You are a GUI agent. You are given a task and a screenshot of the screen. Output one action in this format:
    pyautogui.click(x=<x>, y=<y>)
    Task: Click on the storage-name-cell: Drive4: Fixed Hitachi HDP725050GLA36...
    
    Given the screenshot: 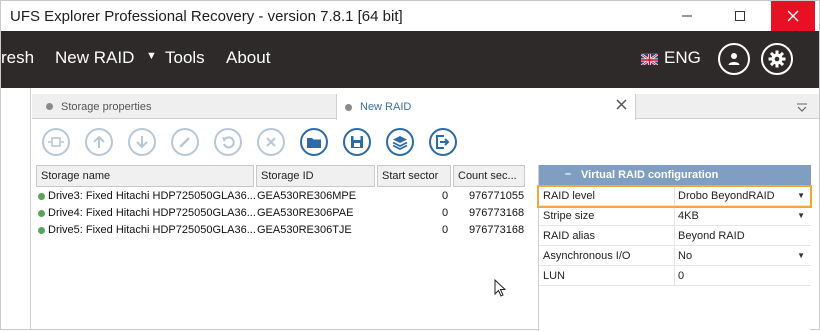 What is the action you would take?
    pyautogui.click(x=152, y=213)
    